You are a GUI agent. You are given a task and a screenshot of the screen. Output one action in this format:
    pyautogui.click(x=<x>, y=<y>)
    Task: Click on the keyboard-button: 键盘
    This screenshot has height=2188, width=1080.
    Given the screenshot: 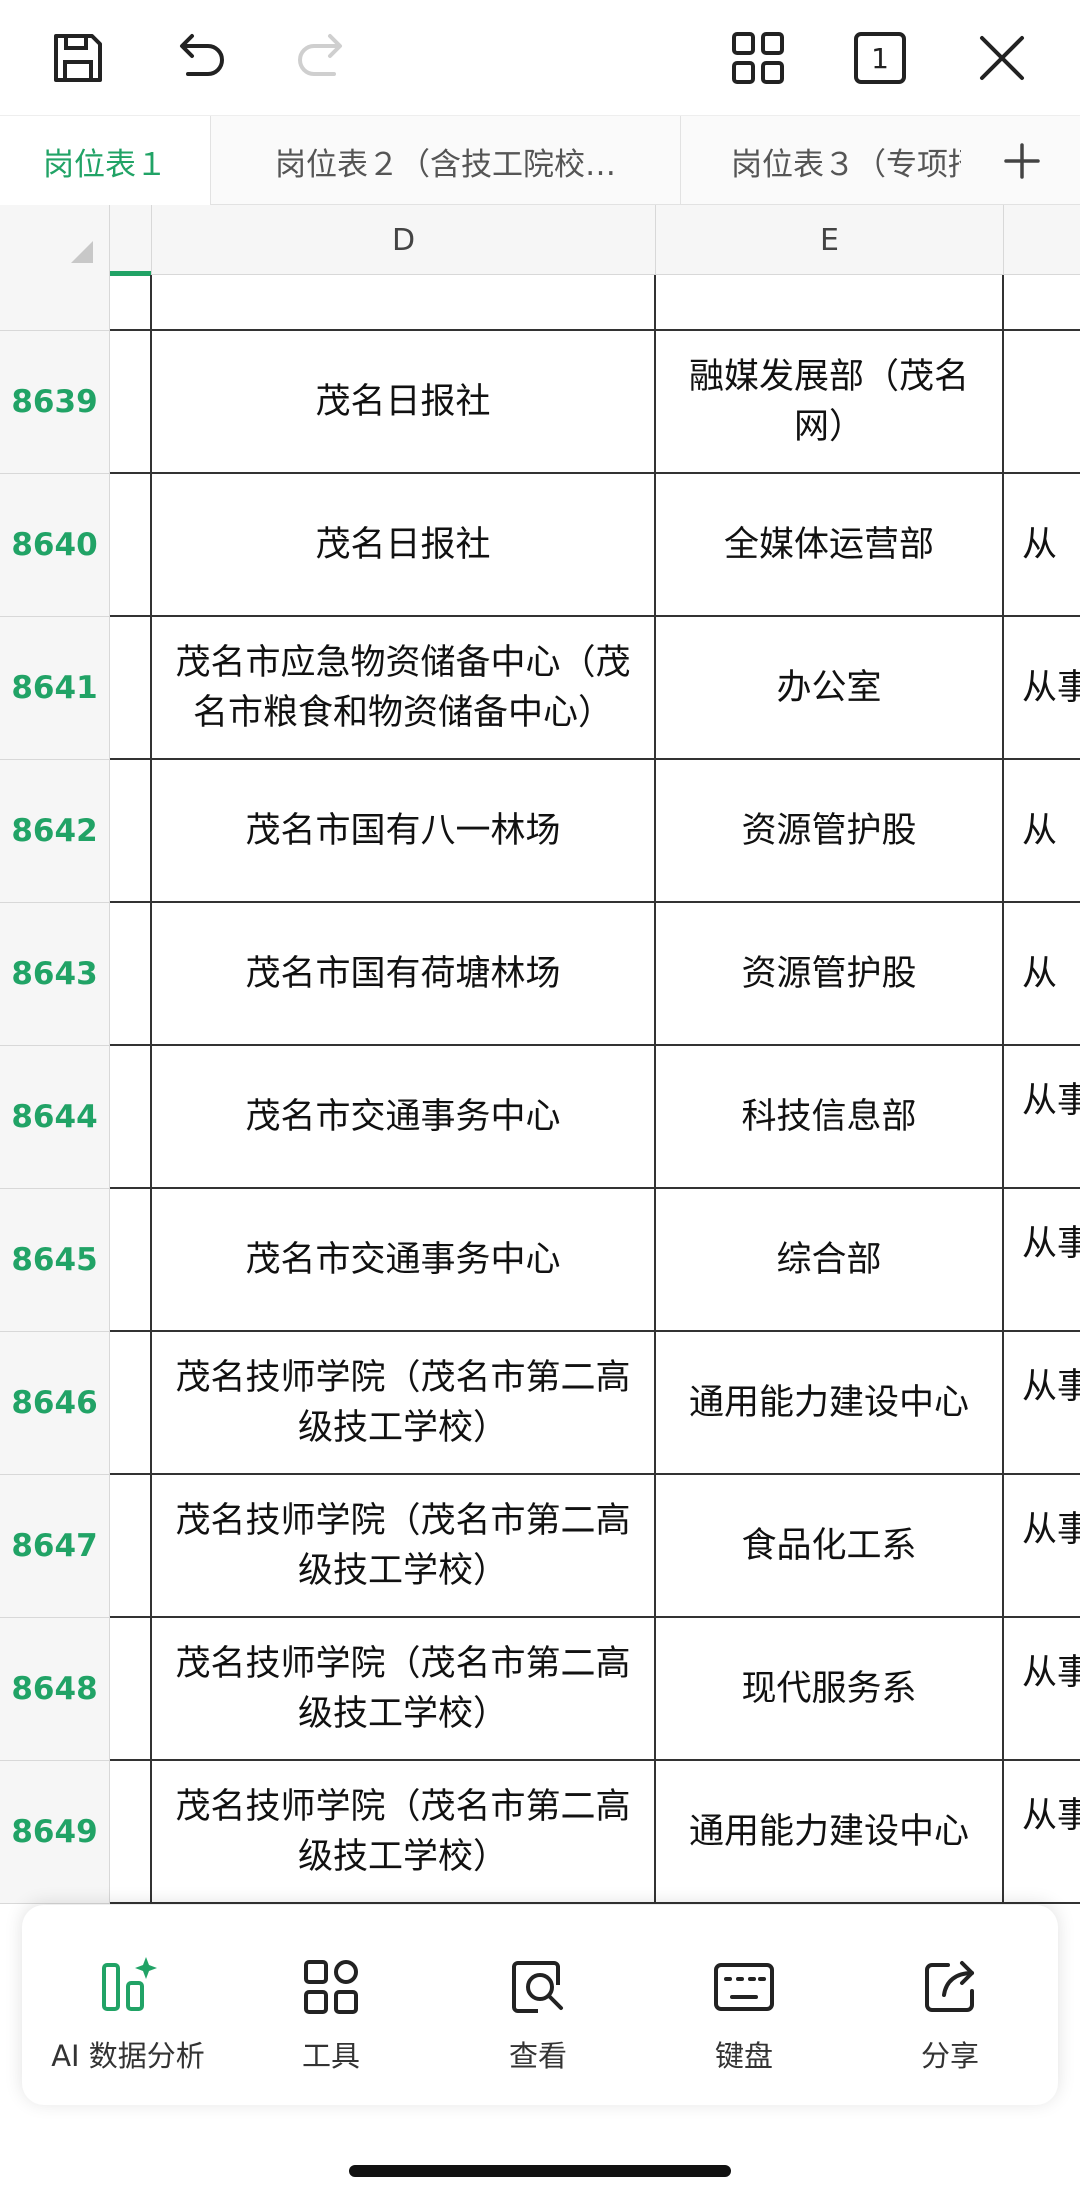 What is the action you would take?
    pyautogui.click(x=744, y=2005)
    